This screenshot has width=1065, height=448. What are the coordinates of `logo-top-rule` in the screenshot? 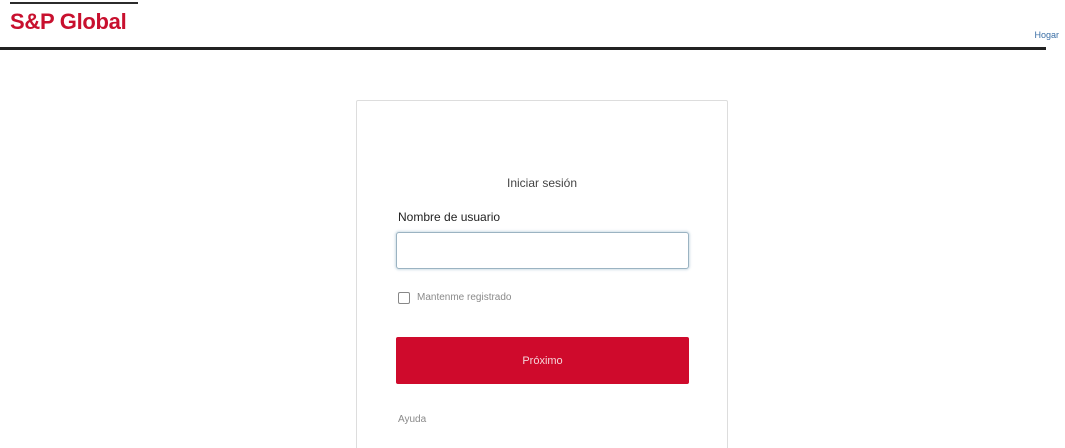 It's located at (74, 3).